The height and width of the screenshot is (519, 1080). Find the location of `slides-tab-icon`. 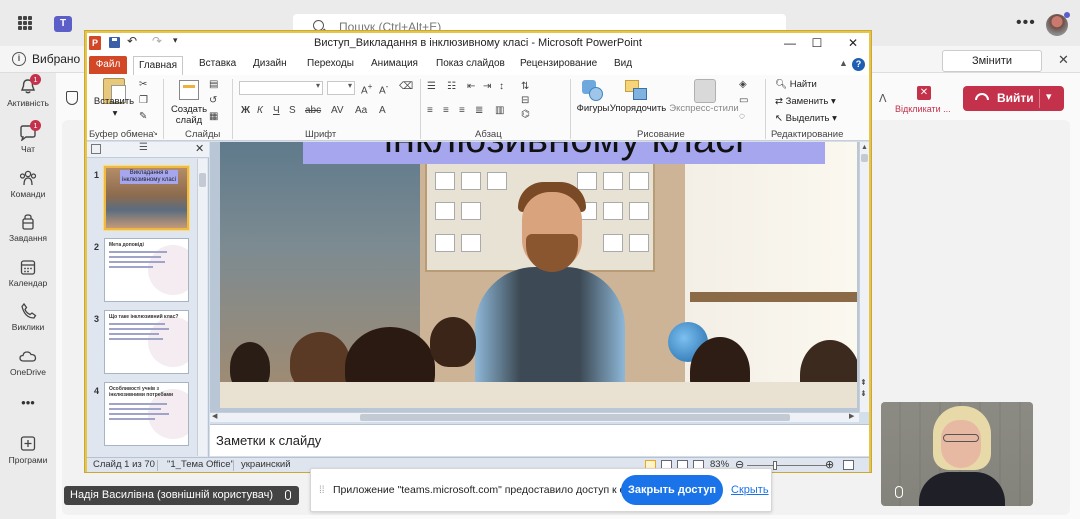

slides-tab-icon is located at coordinates (96, 149).